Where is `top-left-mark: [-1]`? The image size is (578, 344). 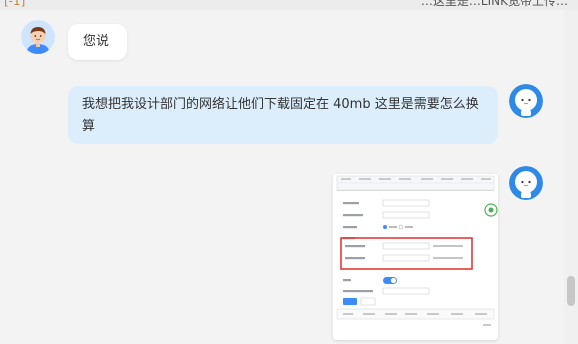 top-left-mark: [-1] is located at coordinates (15, 4).